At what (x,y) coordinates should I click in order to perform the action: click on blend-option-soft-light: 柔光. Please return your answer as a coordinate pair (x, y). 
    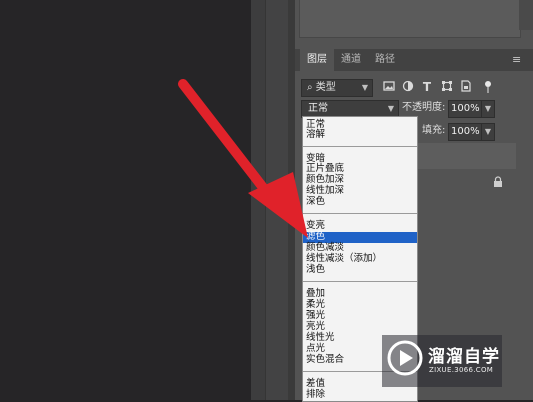
    Looking at the image, I should click on (360, 305).